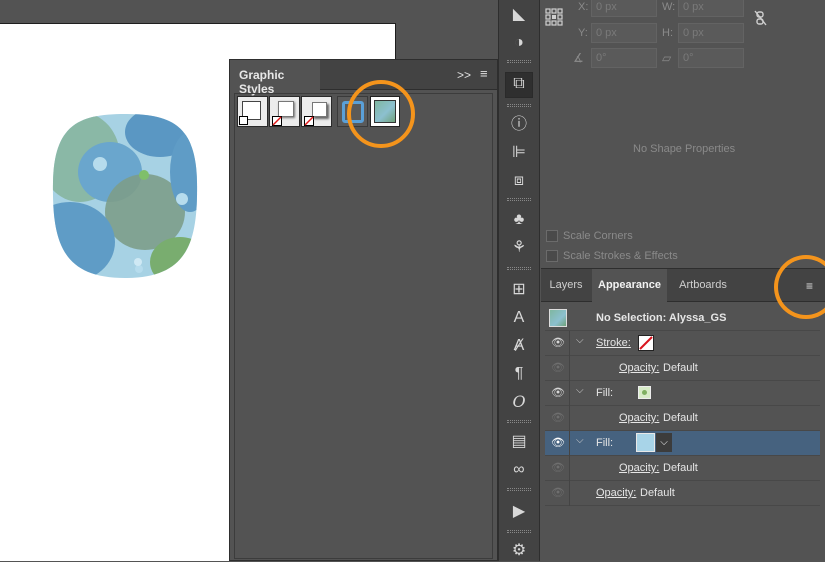 This screenshot has height=562, width=825. Describe the element at coordinates (620, 256) in the screenshot. I see `scale-strokes-label: Scale Strokes & Effects` at that location.